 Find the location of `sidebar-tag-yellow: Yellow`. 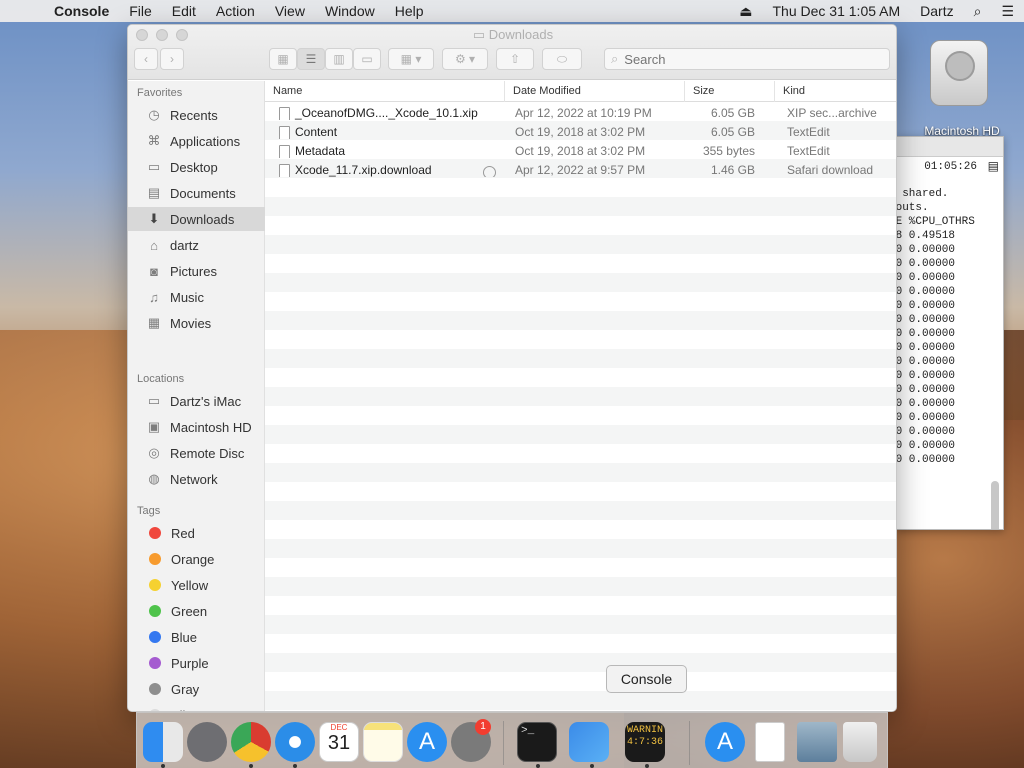

sidebar-tag-yellow: Yellow is located at coordinates (196, 585).